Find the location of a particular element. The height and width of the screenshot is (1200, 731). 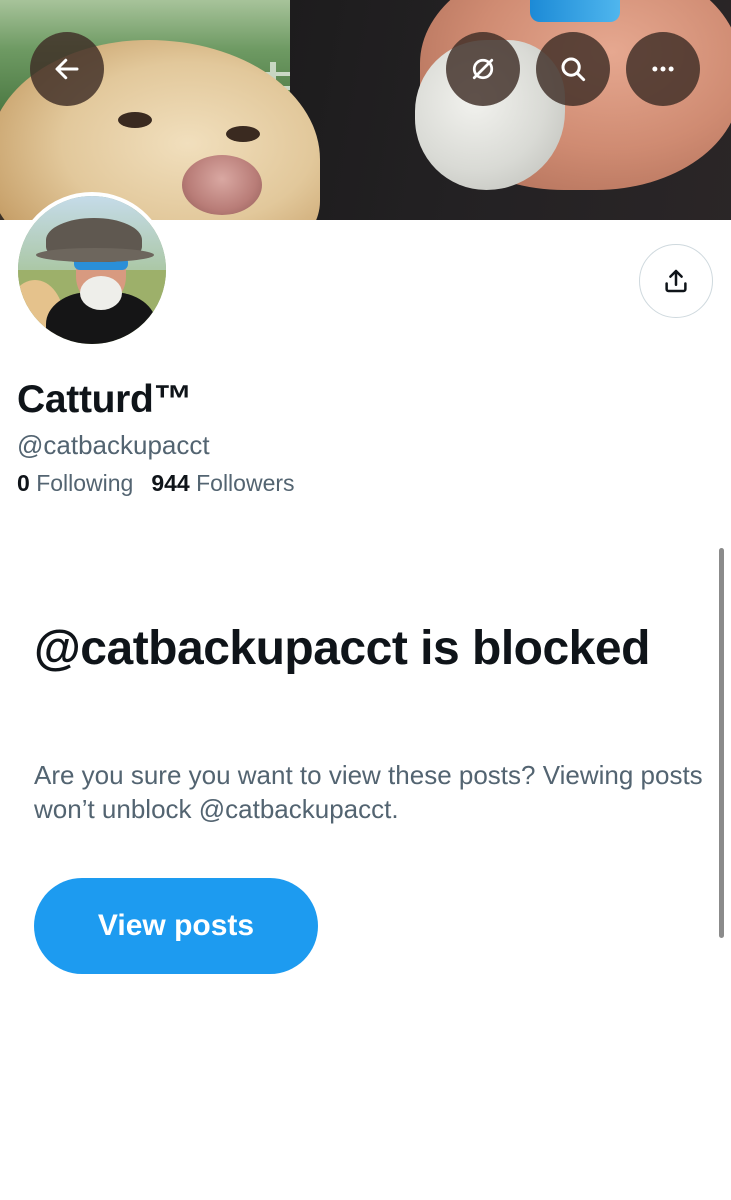

followers-link: 944 Followers is located at coordinates (222, 483).